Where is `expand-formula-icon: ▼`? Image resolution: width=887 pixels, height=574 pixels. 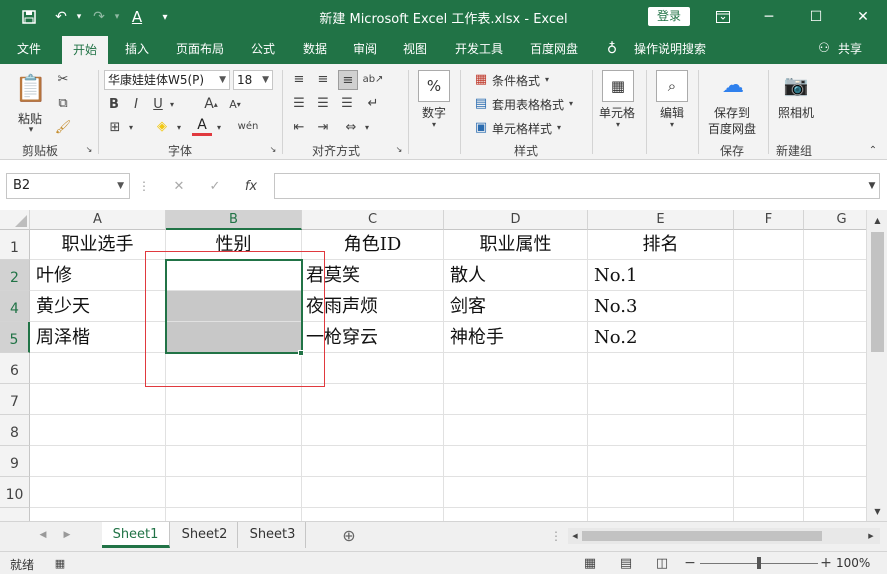 expand-formula-icon: ▼ is located at coordinates (872, 186).